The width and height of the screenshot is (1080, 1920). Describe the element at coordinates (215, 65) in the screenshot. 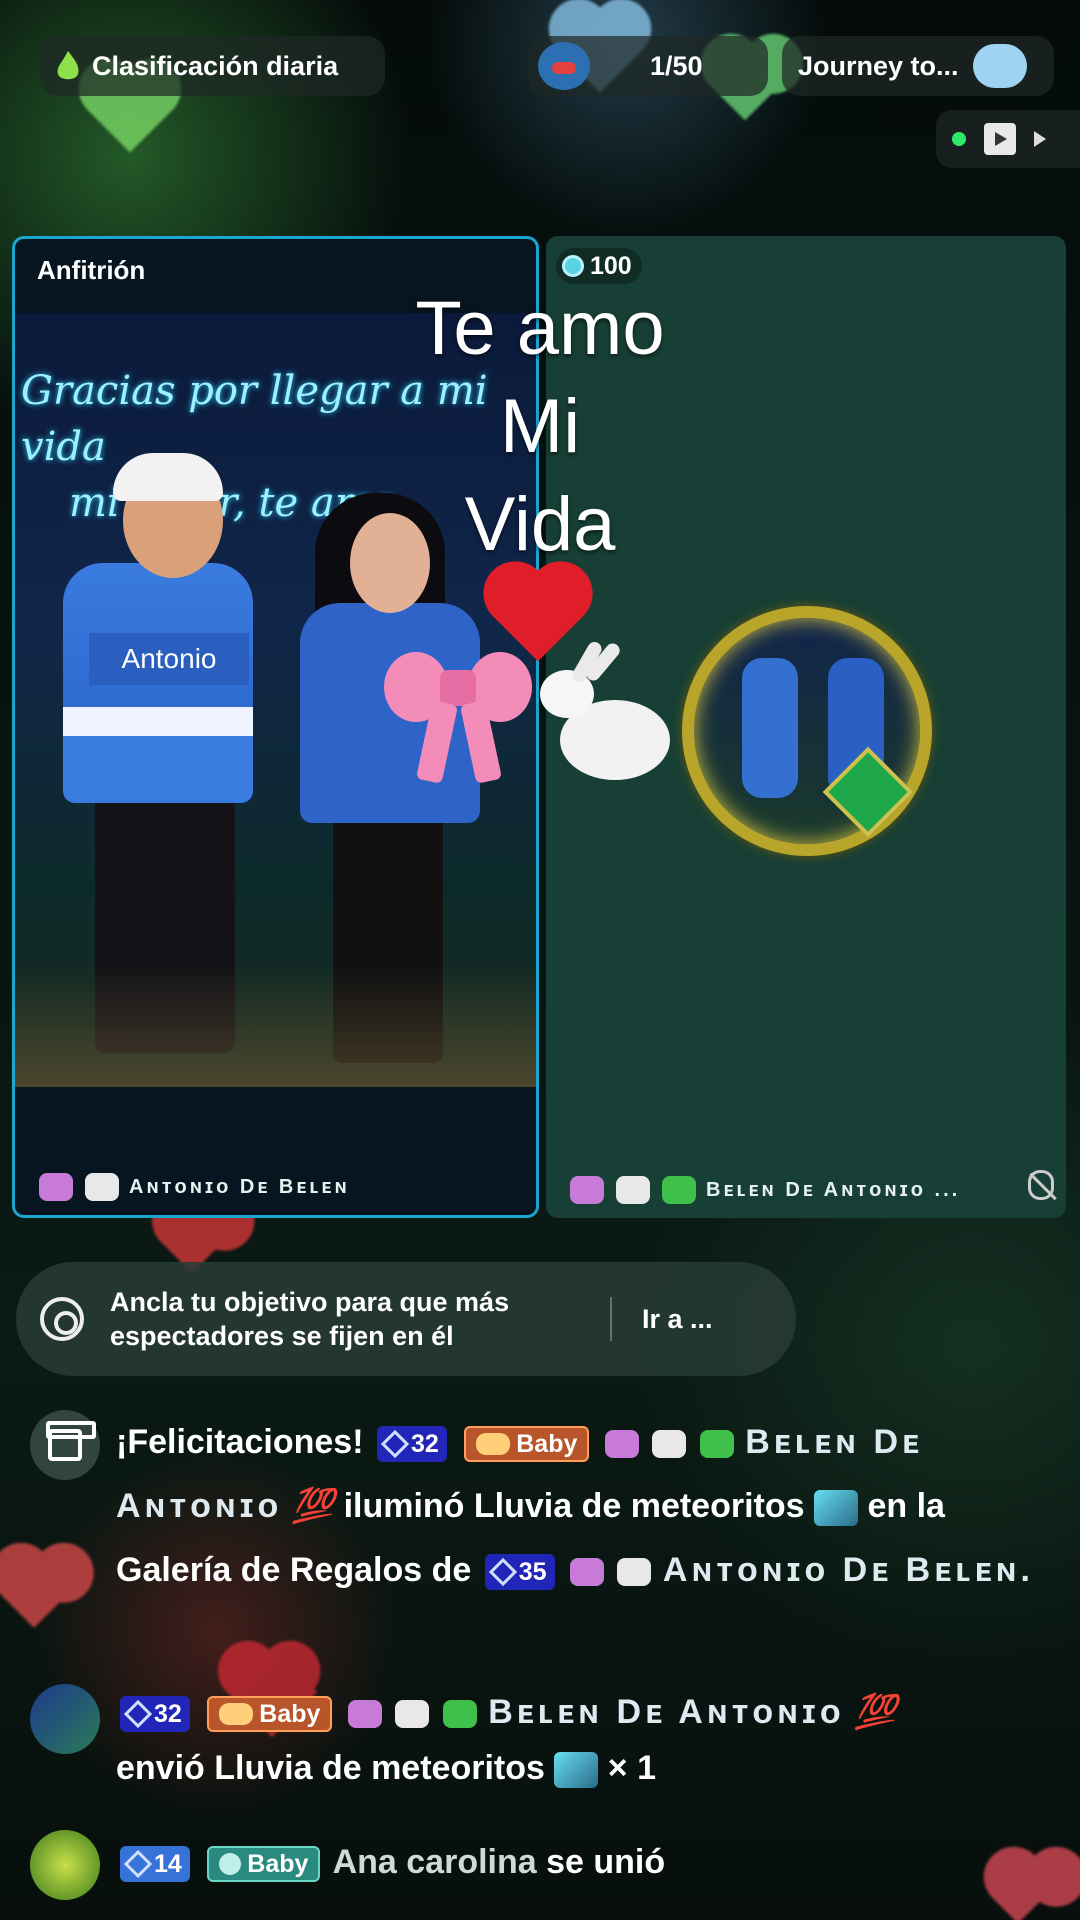

I see `daily-ranking-label: Clasificación diaria` at that location.